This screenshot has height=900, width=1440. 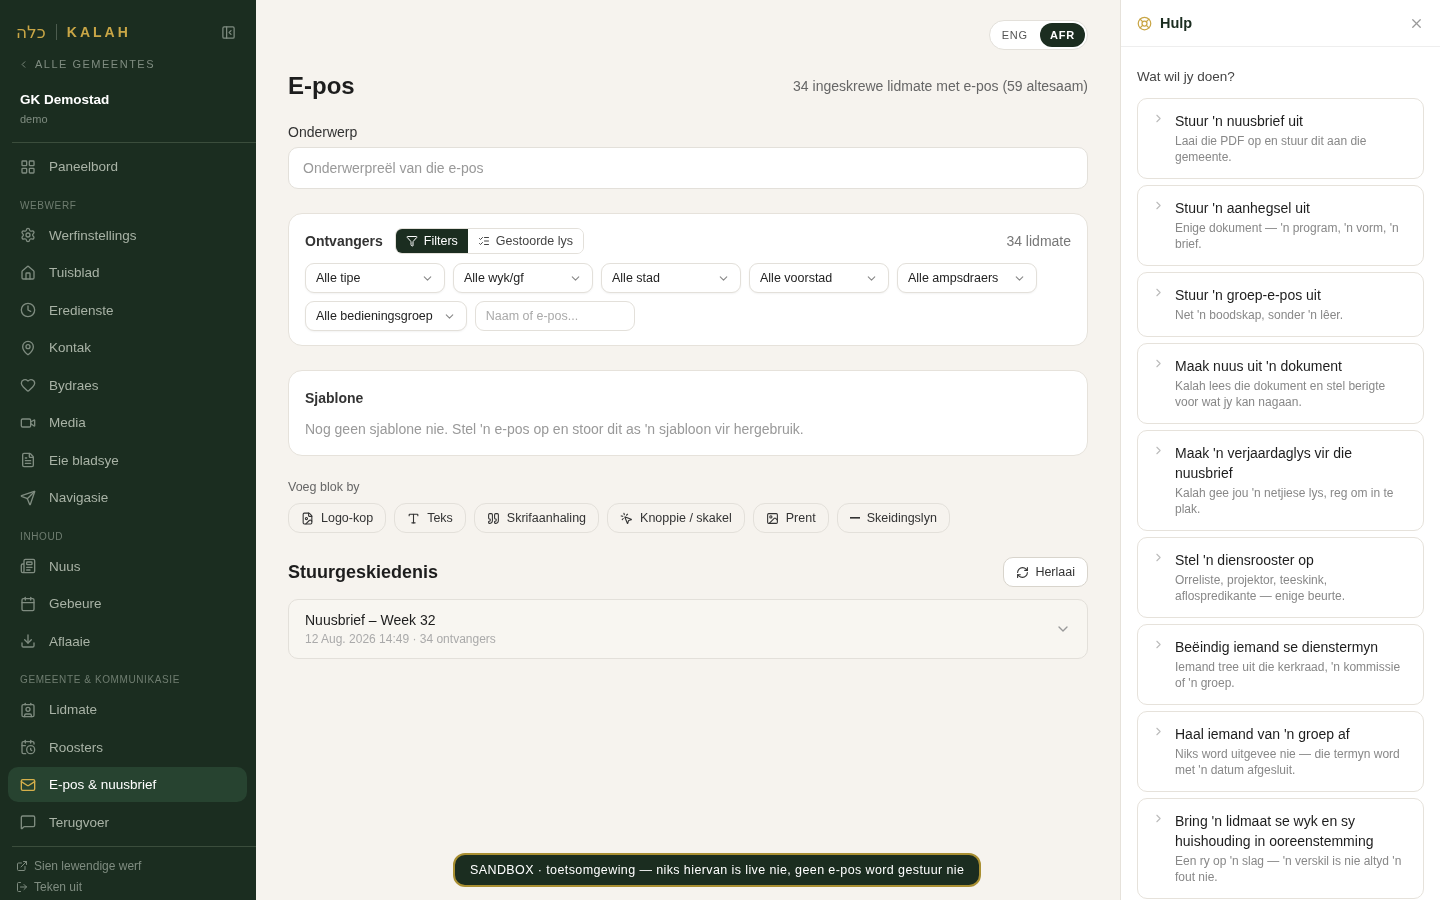 What do you see at coordinates (28, 784) in the screenshot?
I see `mail-icon` at bounding box center [28, 784].